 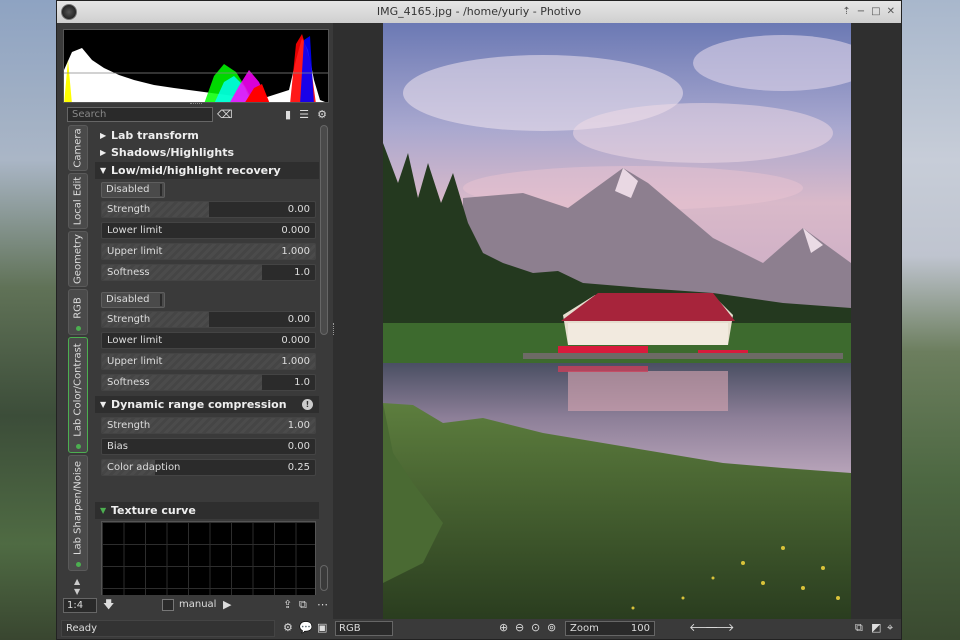 What do you see at coordinates (196, 104) in the screenshot?
I see `histogram-resize-handle` at bounding box center [196, 104].